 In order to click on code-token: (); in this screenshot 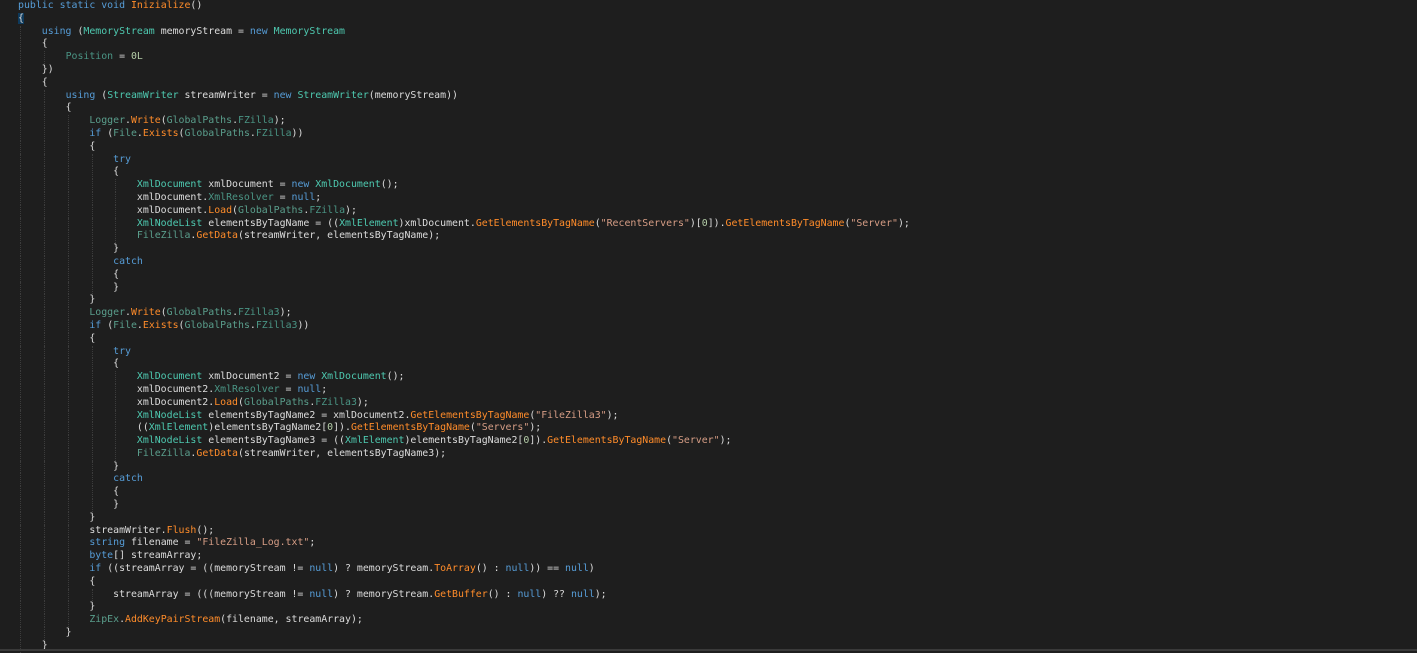, I will do `click(205, 530)`.